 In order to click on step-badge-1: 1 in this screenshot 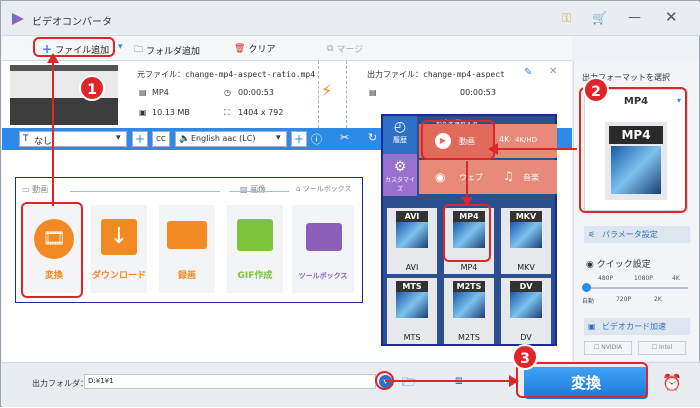, I will do `click(92, 88)`.